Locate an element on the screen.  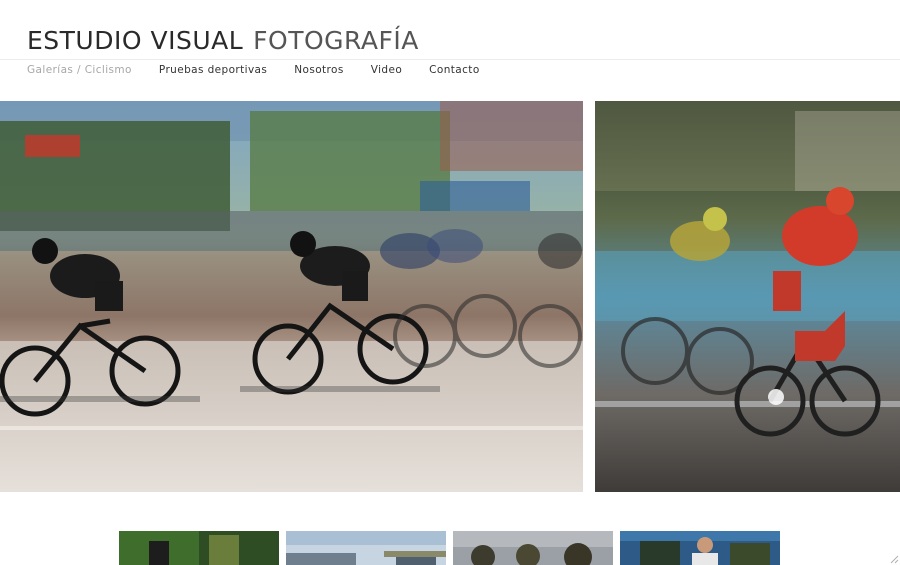
nav-item-pruebas-deportivas: Pruebas deportivas is located at coordinates (213, 72).